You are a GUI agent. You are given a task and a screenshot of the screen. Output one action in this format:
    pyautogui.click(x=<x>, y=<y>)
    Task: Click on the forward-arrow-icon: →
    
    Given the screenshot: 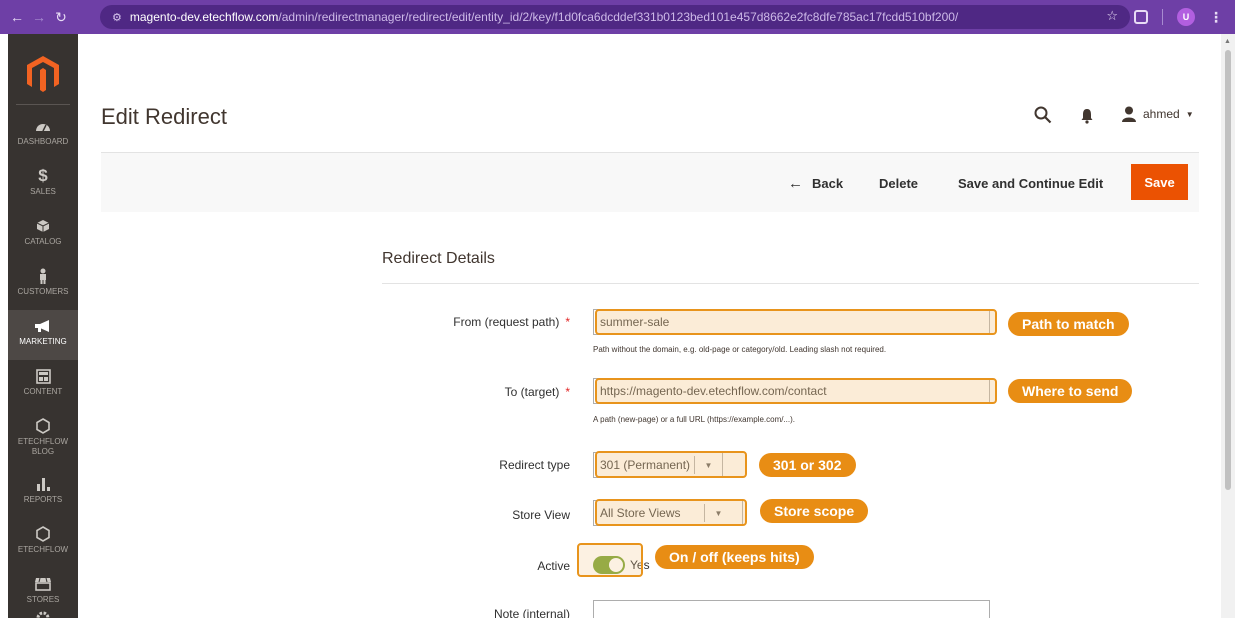 What is the action you would take?
    pyautogui.click(x=39, y=17)
    